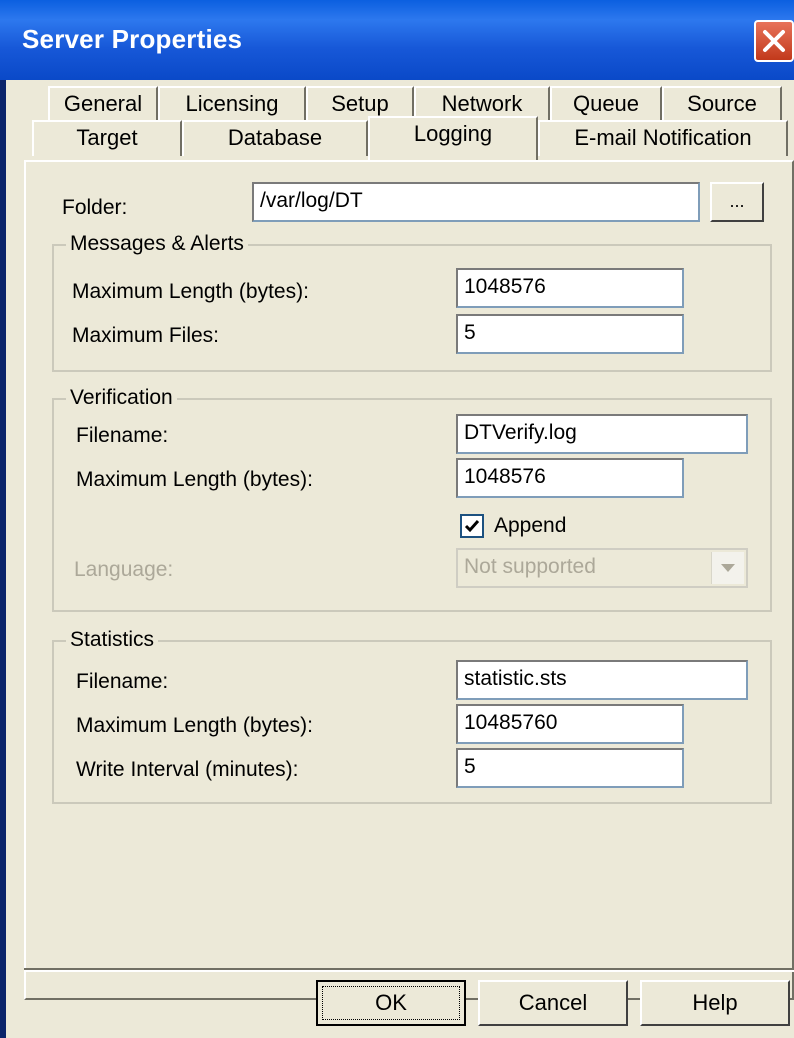 Image resolution: width=794 pixels, height=1038 pixels. What do you see at coordinates (530, 525) in the screenshot?
I see `append-label: Append` at bounding box center [530, 525].